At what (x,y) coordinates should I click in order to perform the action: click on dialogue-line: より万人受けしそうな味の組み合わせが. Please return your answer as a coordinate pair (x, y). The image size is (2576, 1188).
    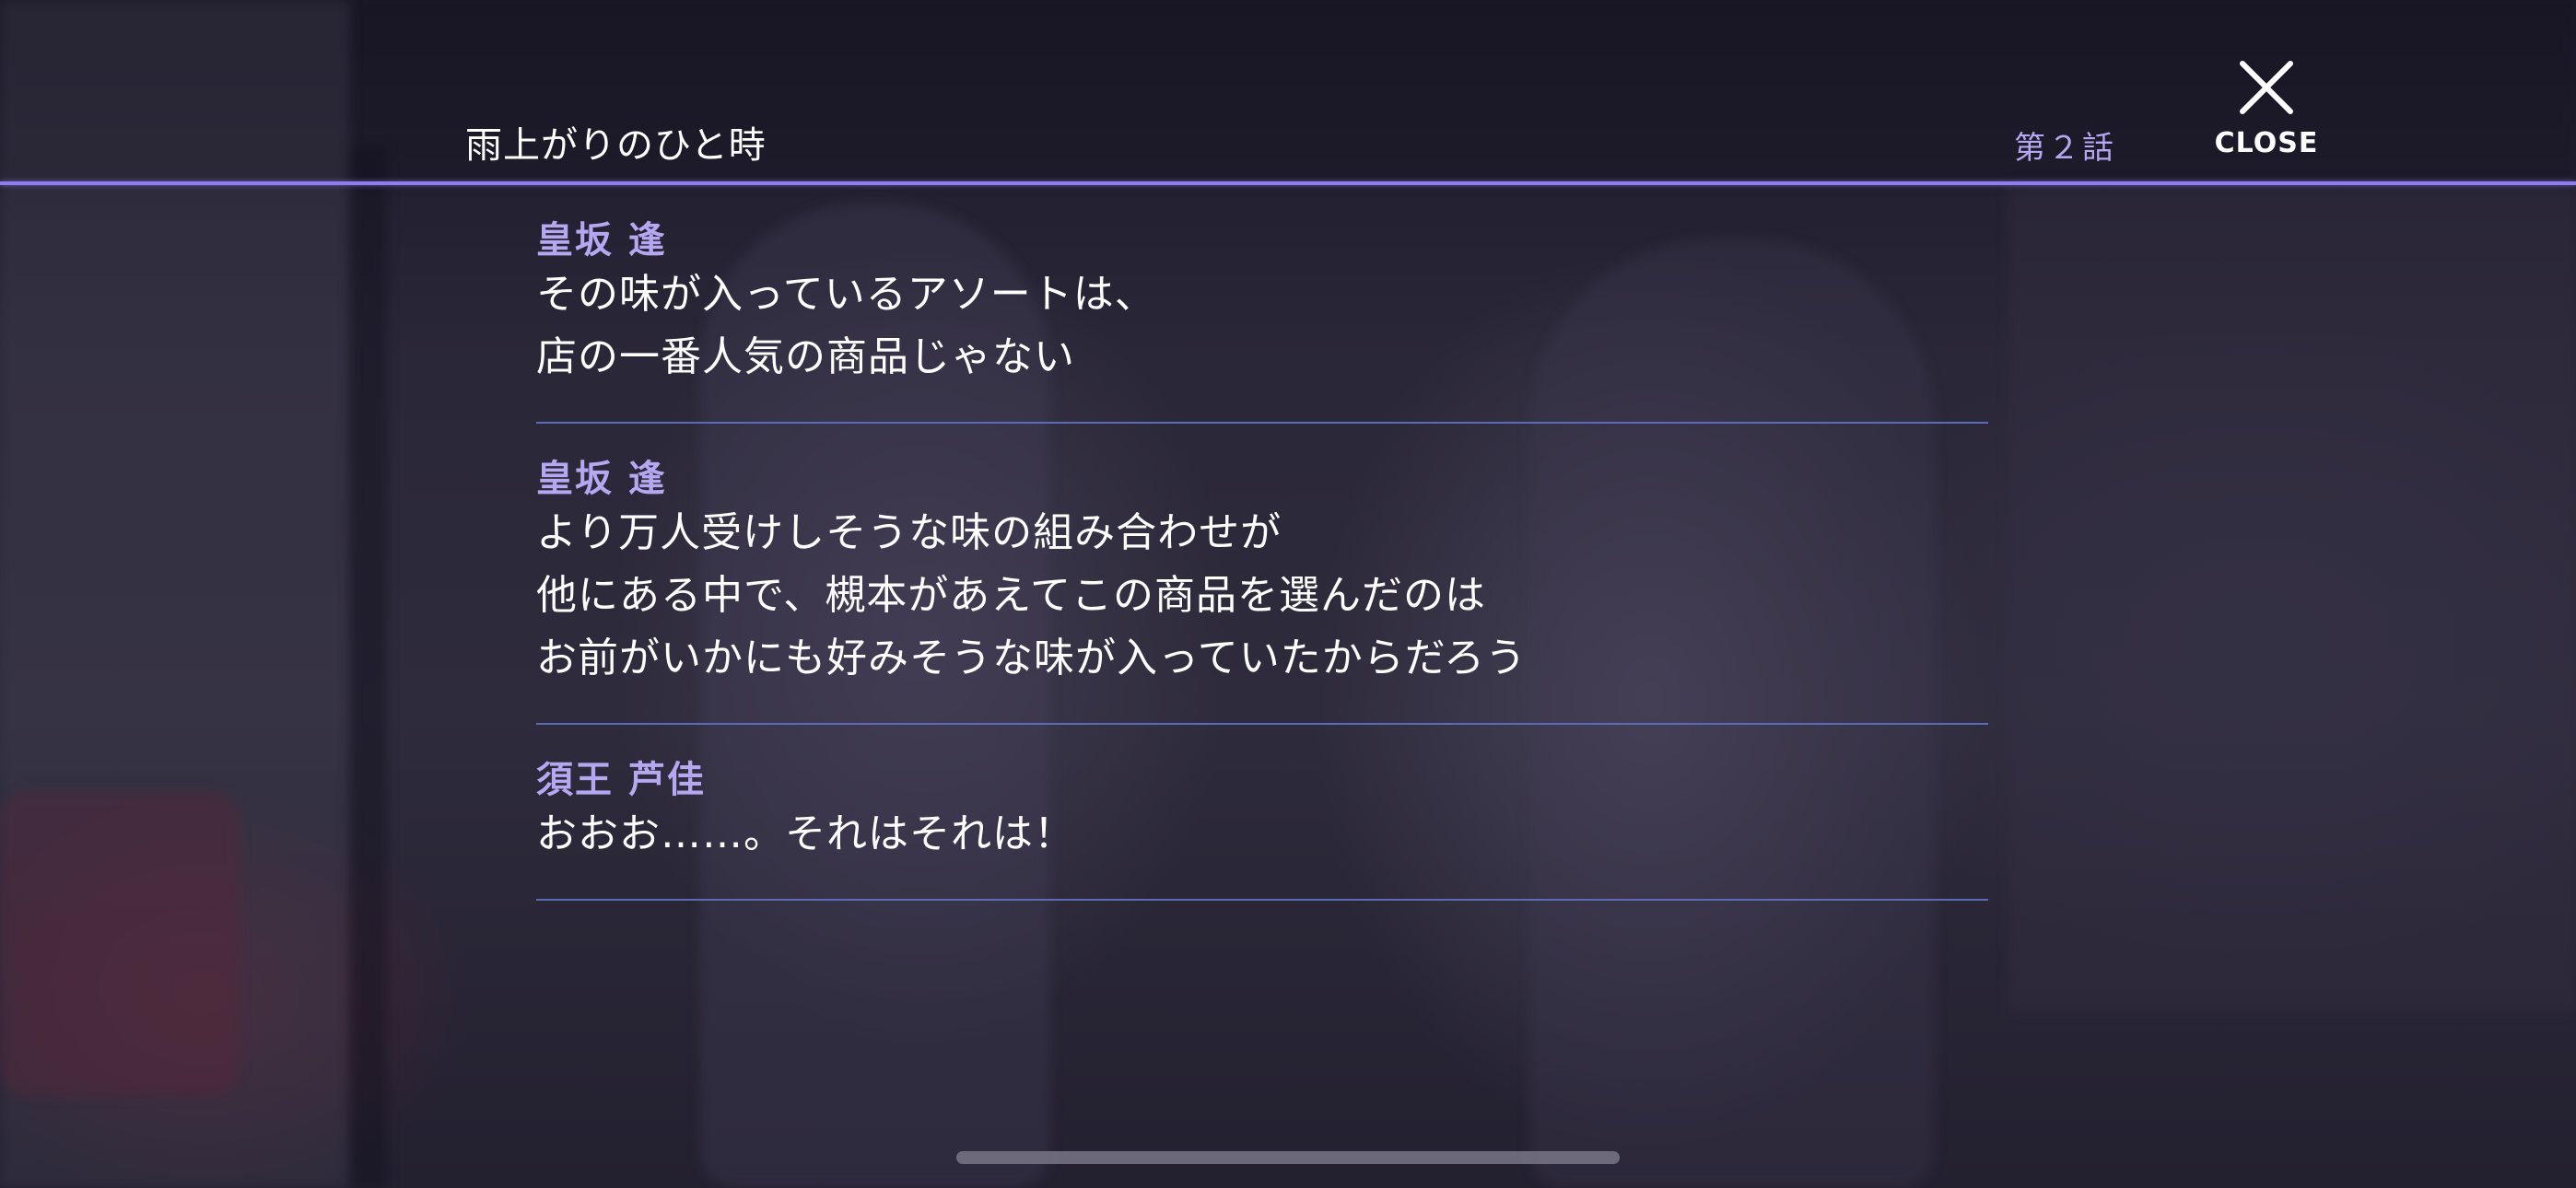
    Looking at the image, I should click on (909, 532).